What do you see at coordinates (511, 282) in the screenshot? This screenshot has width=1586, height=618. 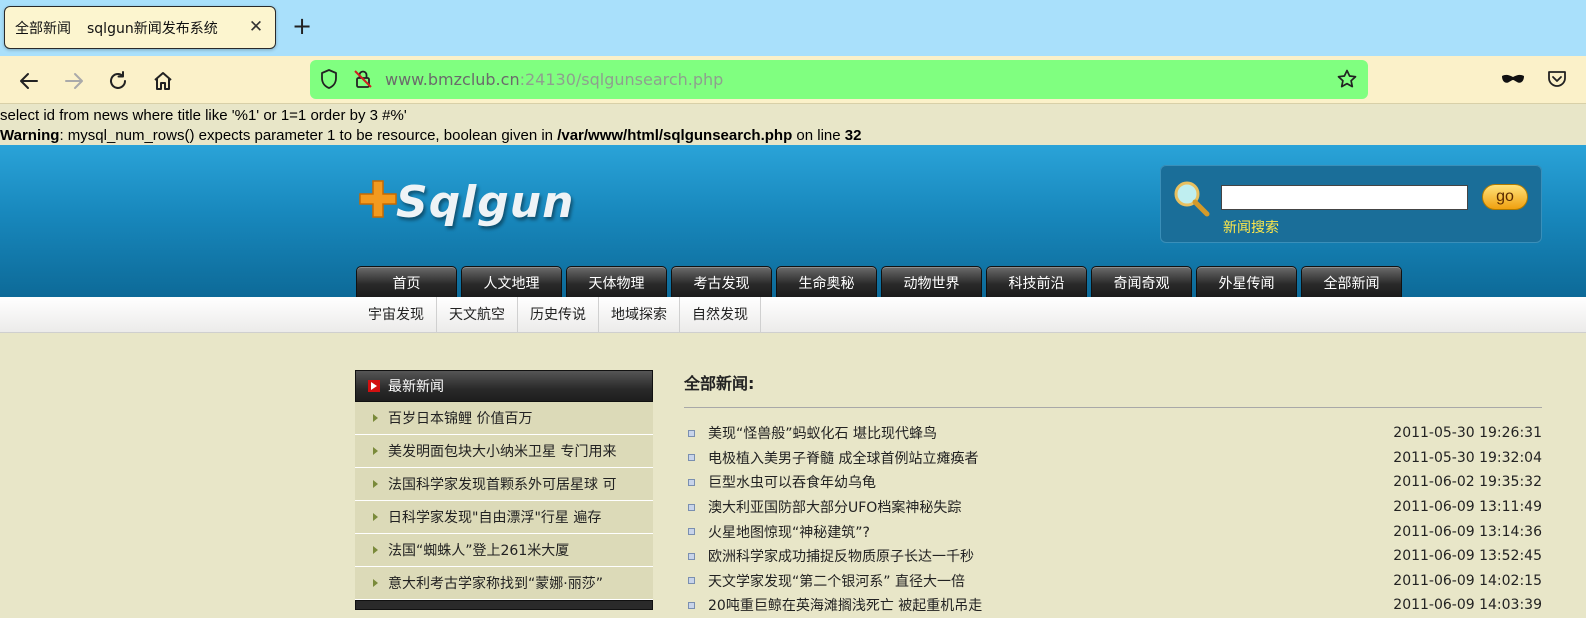 I see `main-nav-item-human-geography: 人文地理` at bounding box center [511, 282].